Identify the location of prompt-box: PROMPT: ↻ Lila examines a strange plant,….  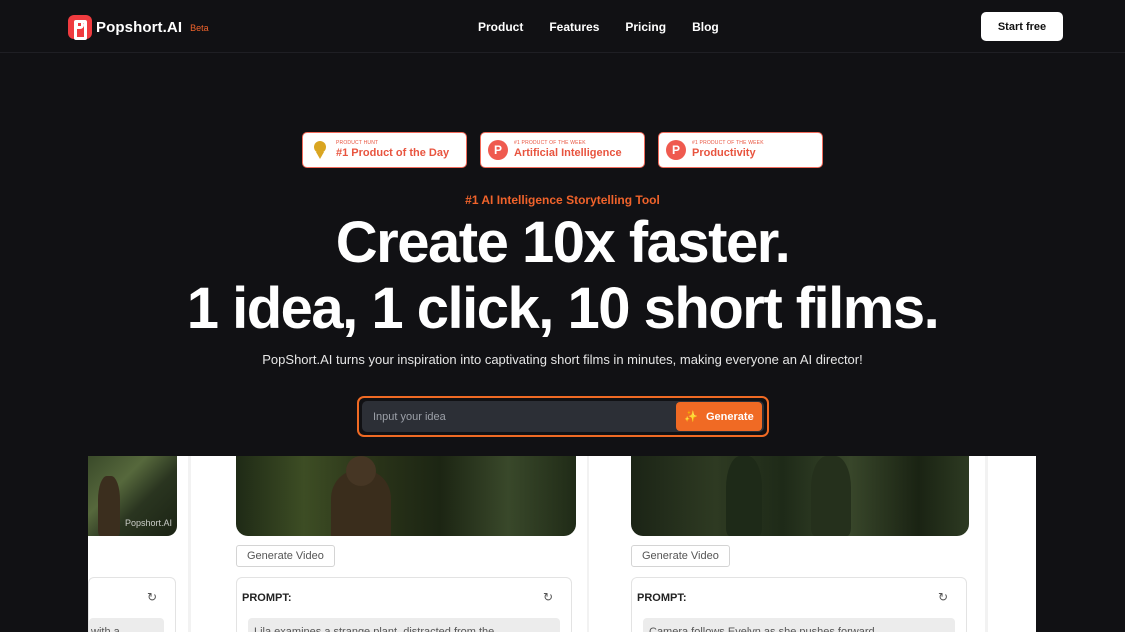
(404, 604).